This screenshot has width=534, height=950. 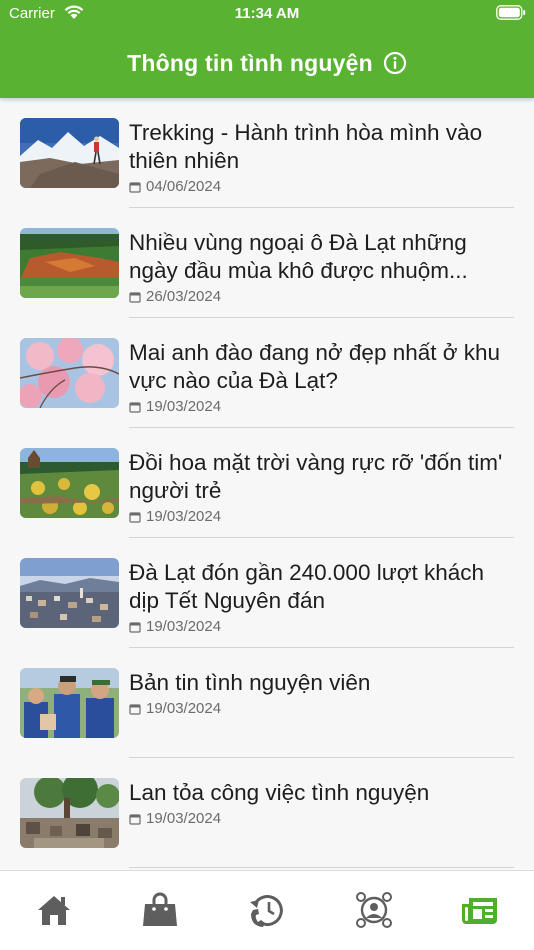 I want to click on battery-icon, so click(x=511, y=12).